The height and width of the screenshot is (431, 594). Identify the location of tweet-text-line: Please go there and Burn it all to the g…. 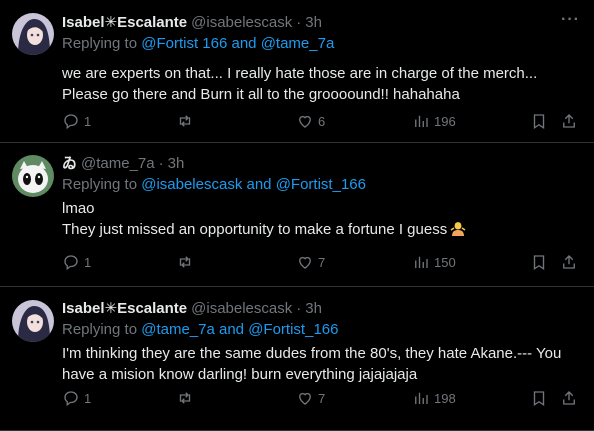
(261, 94).